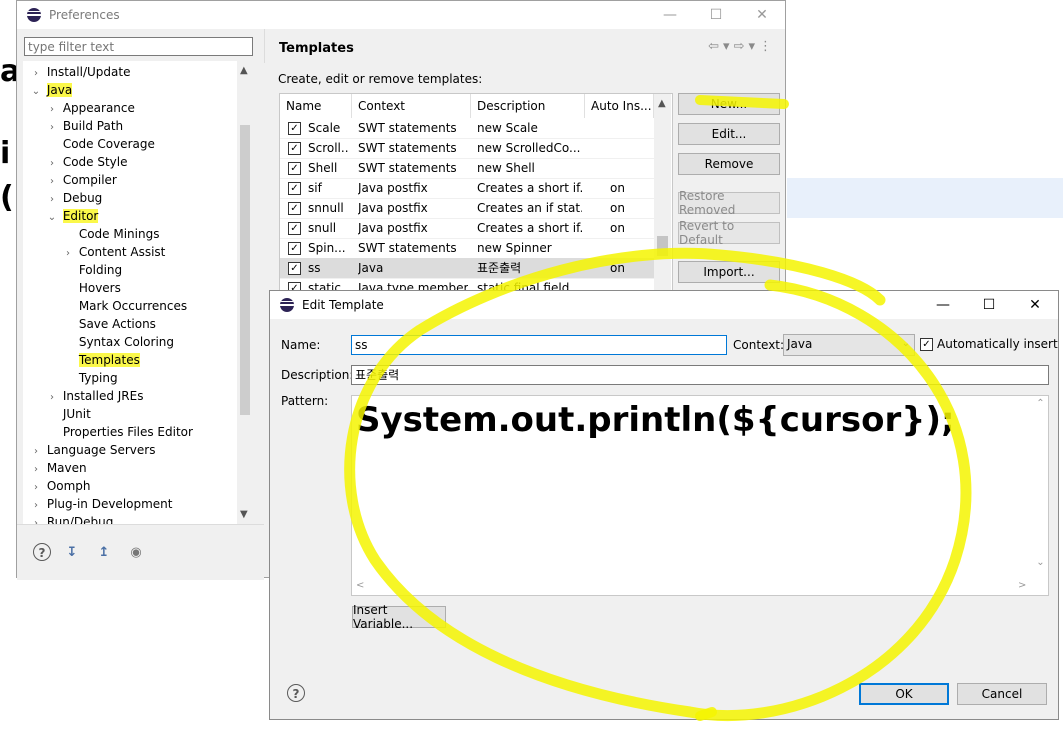  Describe the element at coordinates (287, 305) in the screenshot. I see `eclipse-logo-icon` at that location.